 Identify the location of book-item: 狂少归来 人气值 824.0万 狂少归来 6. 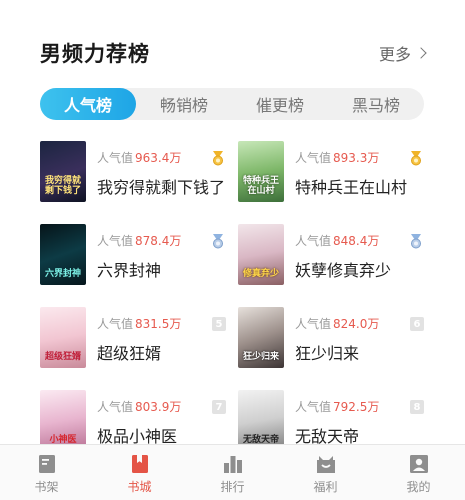
(333, 338).